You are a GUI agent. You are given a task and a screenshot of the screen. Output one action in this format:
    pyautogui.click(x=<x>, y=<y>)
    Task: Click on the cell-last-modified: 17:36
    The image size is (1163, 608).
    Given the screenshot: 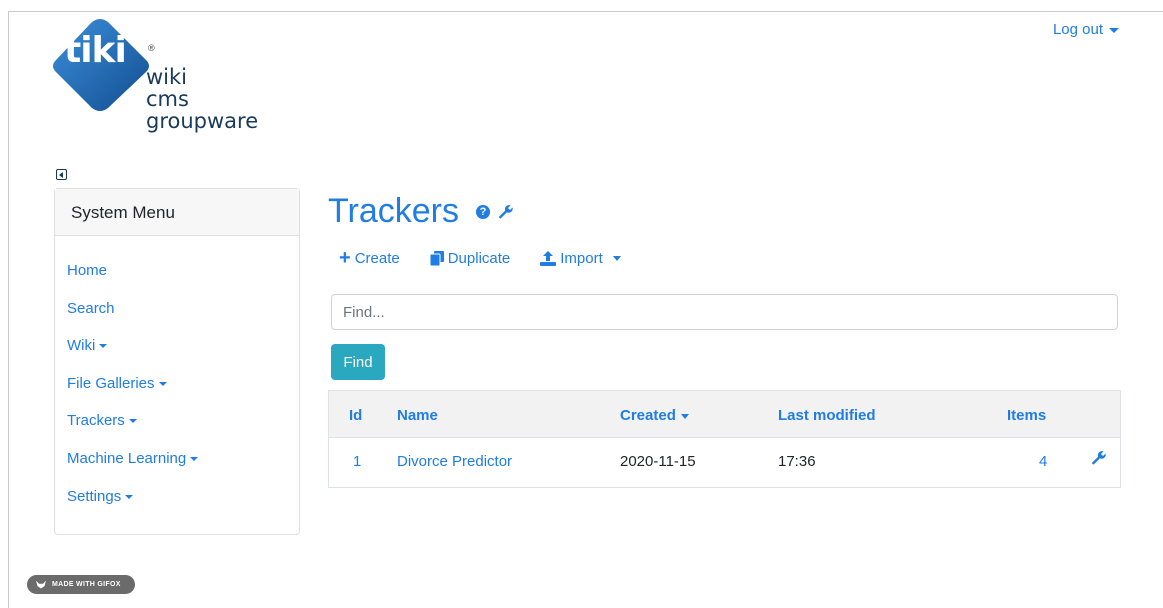 What is the action you would take?
    pyautogui.click(x=797, y=461)
    